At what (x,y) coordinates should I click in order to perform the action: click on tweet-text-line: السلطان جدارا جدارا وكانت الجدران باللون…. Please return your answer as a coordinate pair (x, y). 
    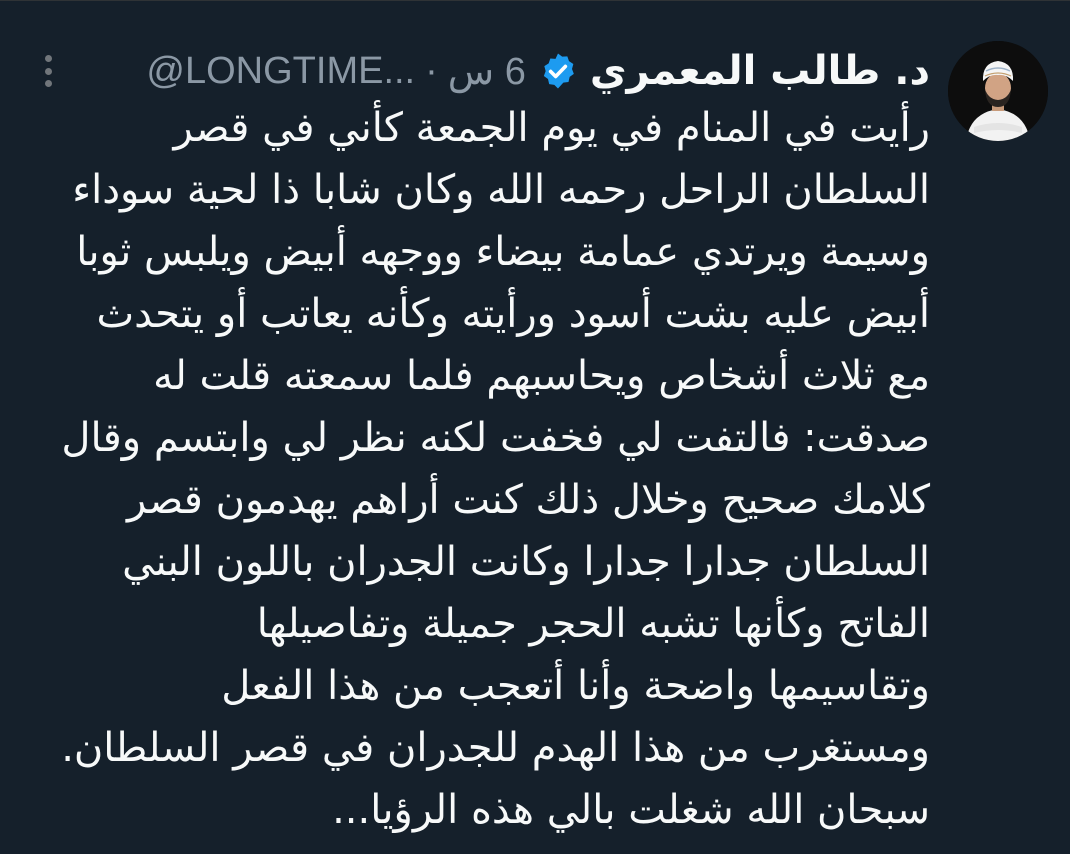
    Looking at the image, I should click on (526, 562).